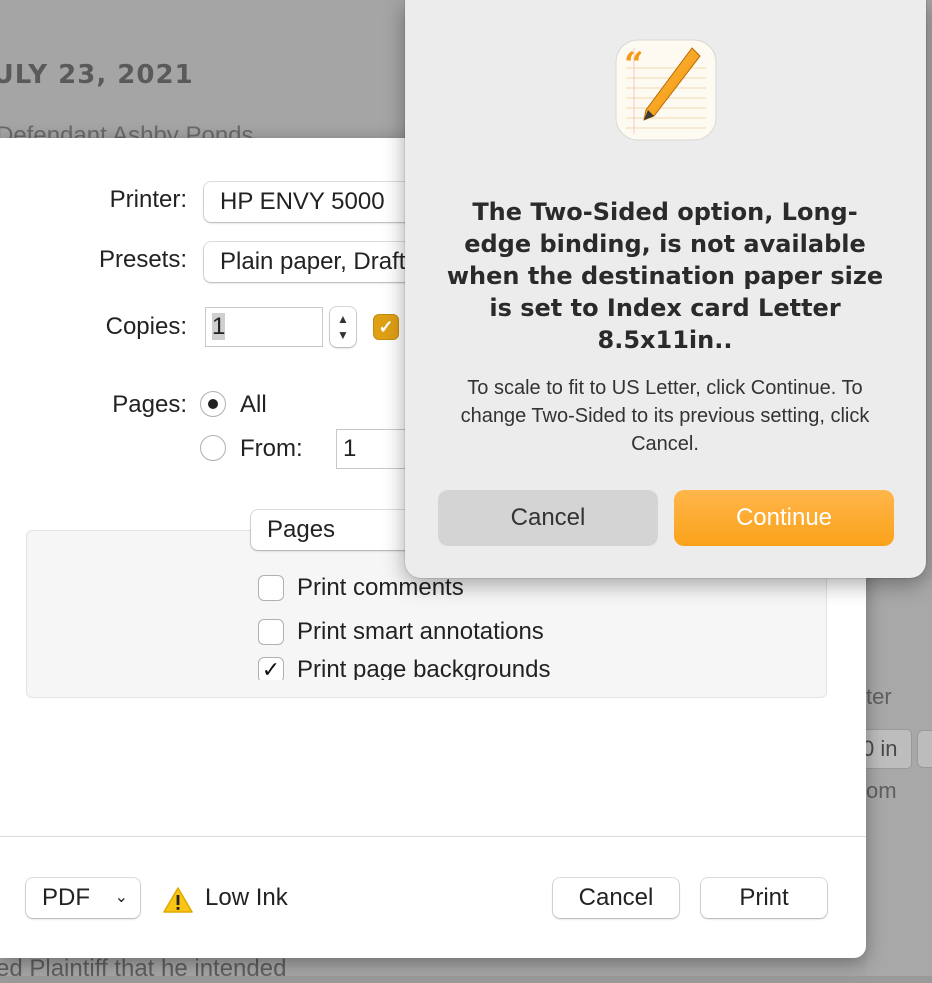 This screenshot has height=983, width=932. Describe the element at coordinates (343, 335) in the screenshot. I see `chevron-down-icon: ▼` at that location.